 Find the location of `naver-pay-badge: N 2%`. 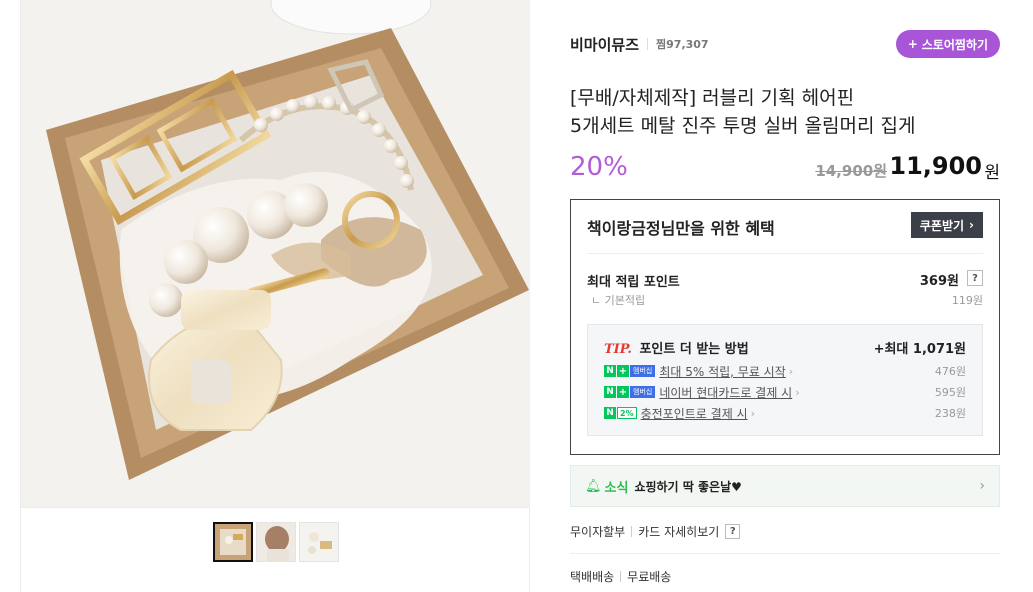

naver-pay-badge: N 2% is located at coordinates (620, 413).